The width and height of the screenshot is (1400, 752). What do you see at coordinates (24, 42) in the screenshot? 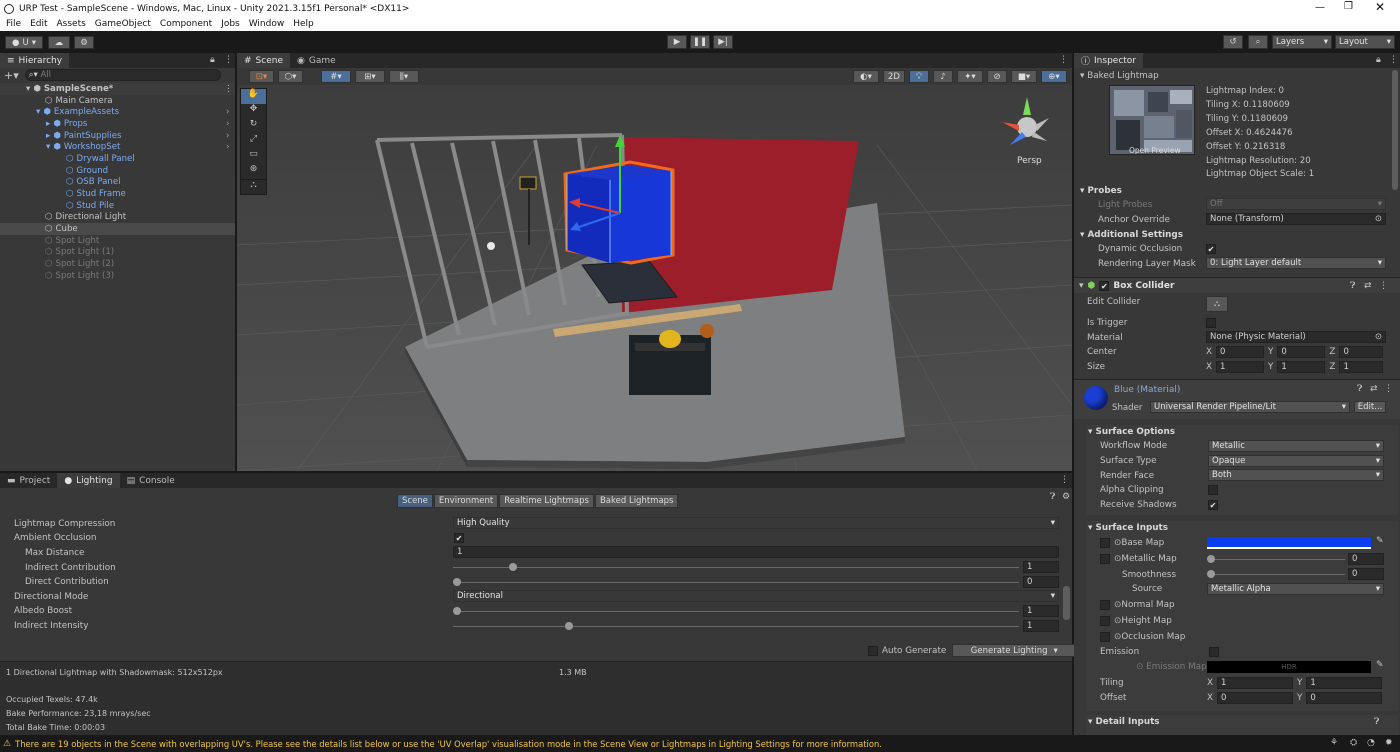
I see `account-button: ● U ▾` at bounding box center [24, 42].